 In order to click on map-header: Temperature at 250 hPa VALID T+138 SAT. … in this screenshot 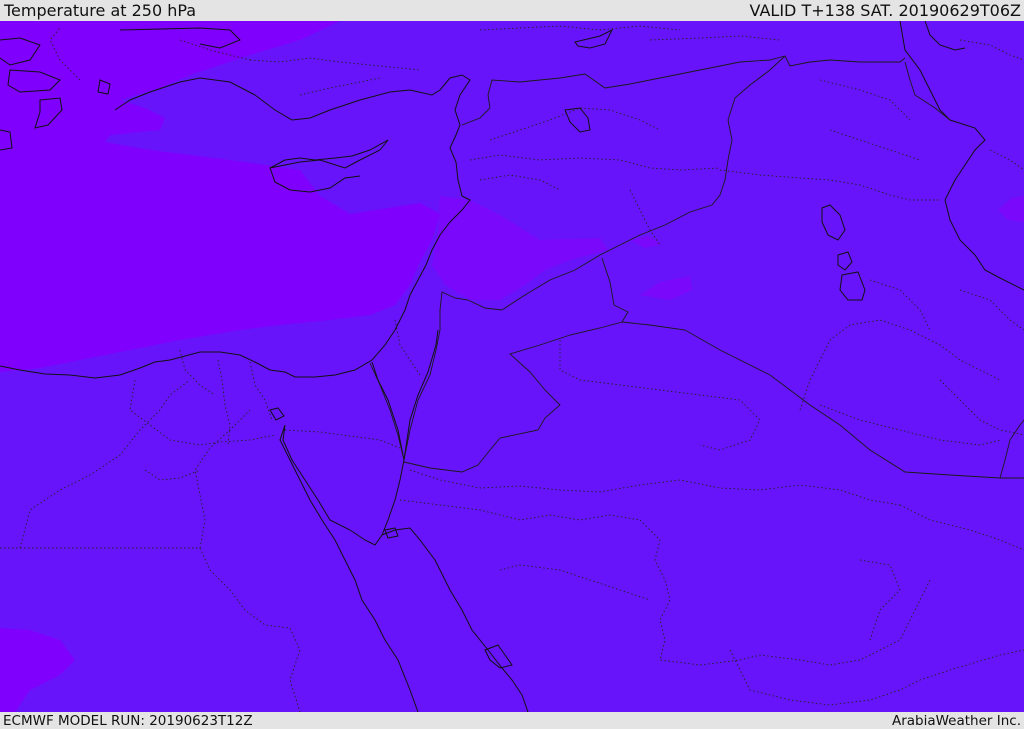, I will do `click(512, 10)`.